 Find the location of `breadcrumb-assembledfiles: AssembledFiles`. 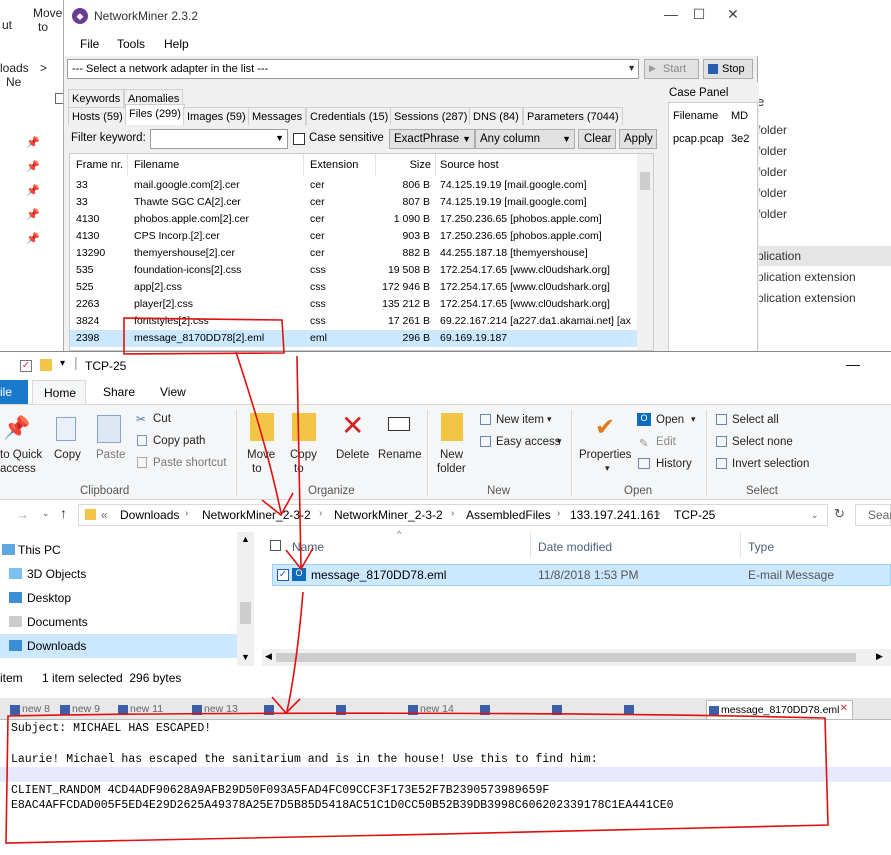

breadcrumb-assembledfiles: AssembledFiles is located at coordinates (508, 515).